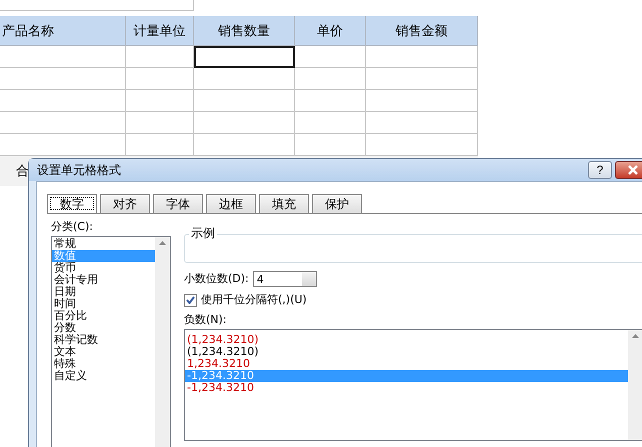 This screenshot has width=642, height=447. I want to click on tab: 保护, so click(337, 203).